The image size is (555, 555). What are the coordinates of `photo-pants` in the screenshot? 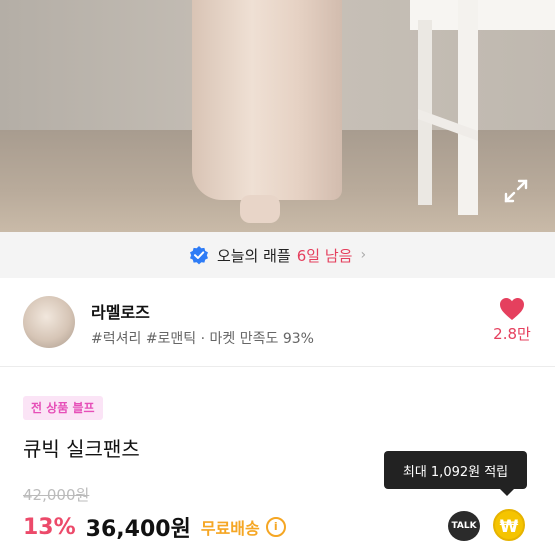 It's located at (267, 100).